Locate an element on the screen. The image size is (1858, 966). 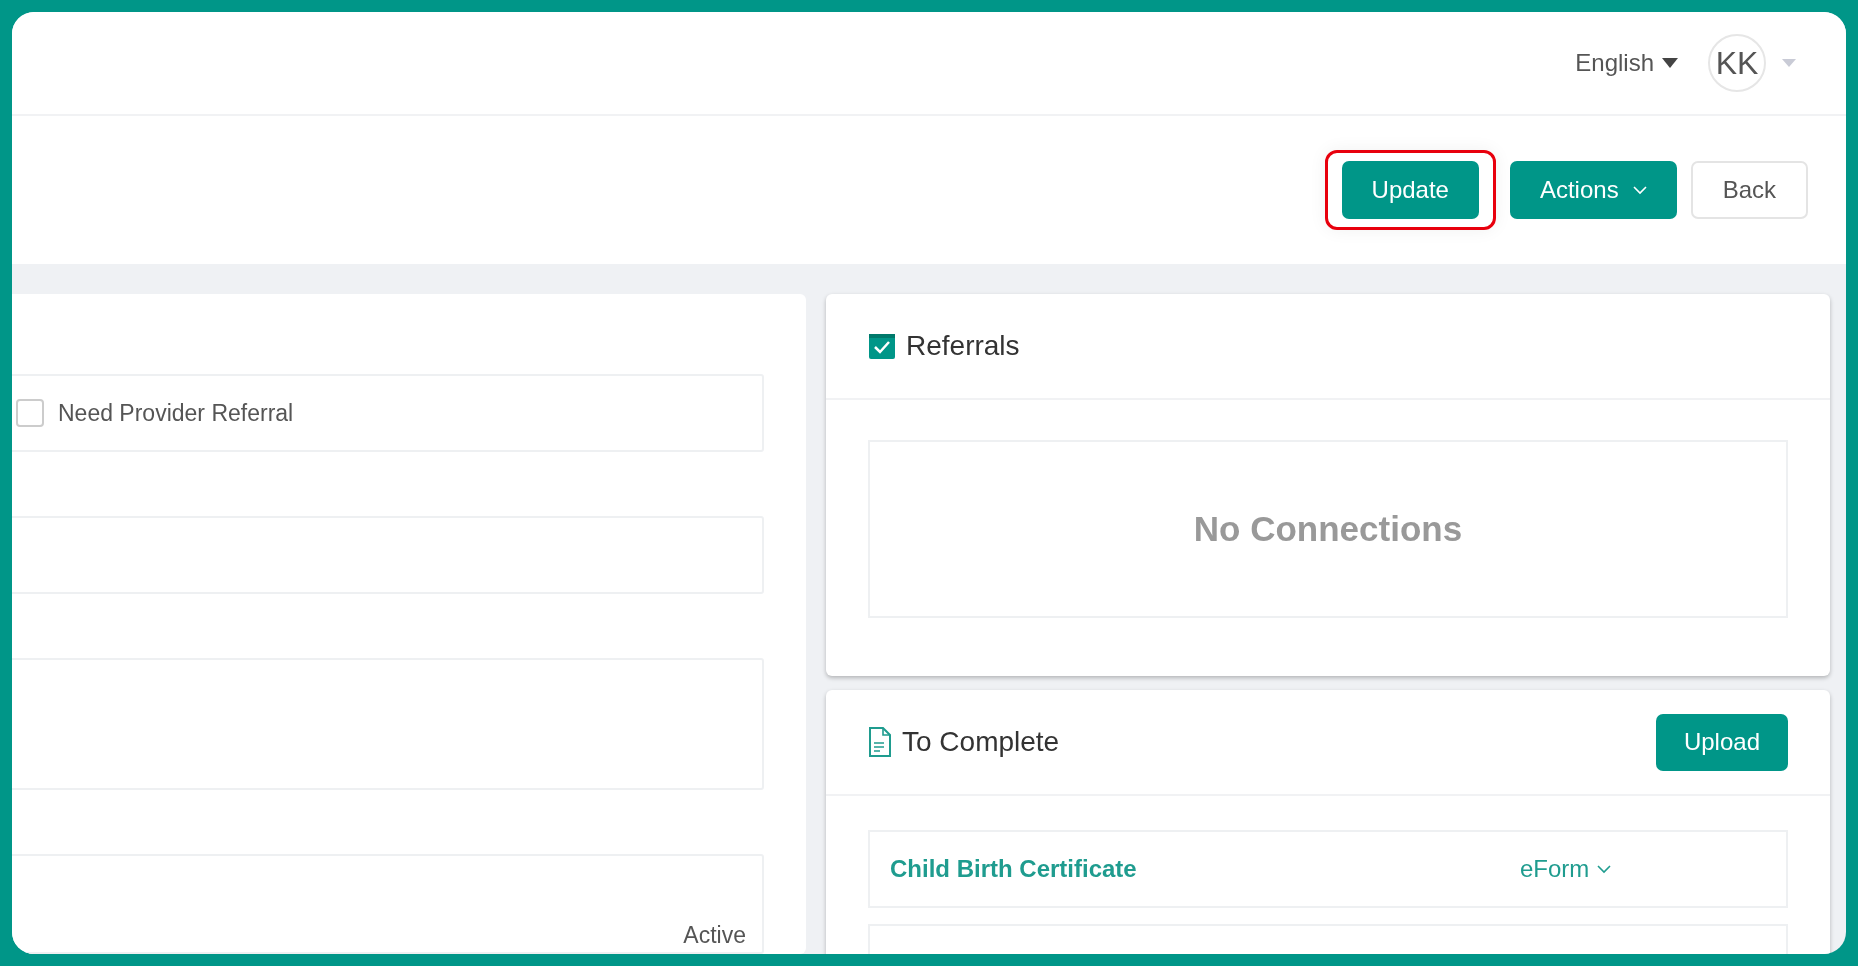
card-title: To Complete is located at coordinates (981, 742).